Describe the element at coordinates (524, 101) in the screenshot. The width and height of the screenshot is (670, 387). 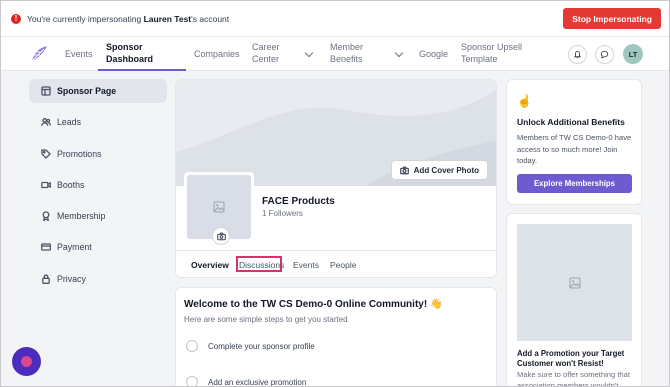
I see `pointing-hand-icon: ☝️` at that location.